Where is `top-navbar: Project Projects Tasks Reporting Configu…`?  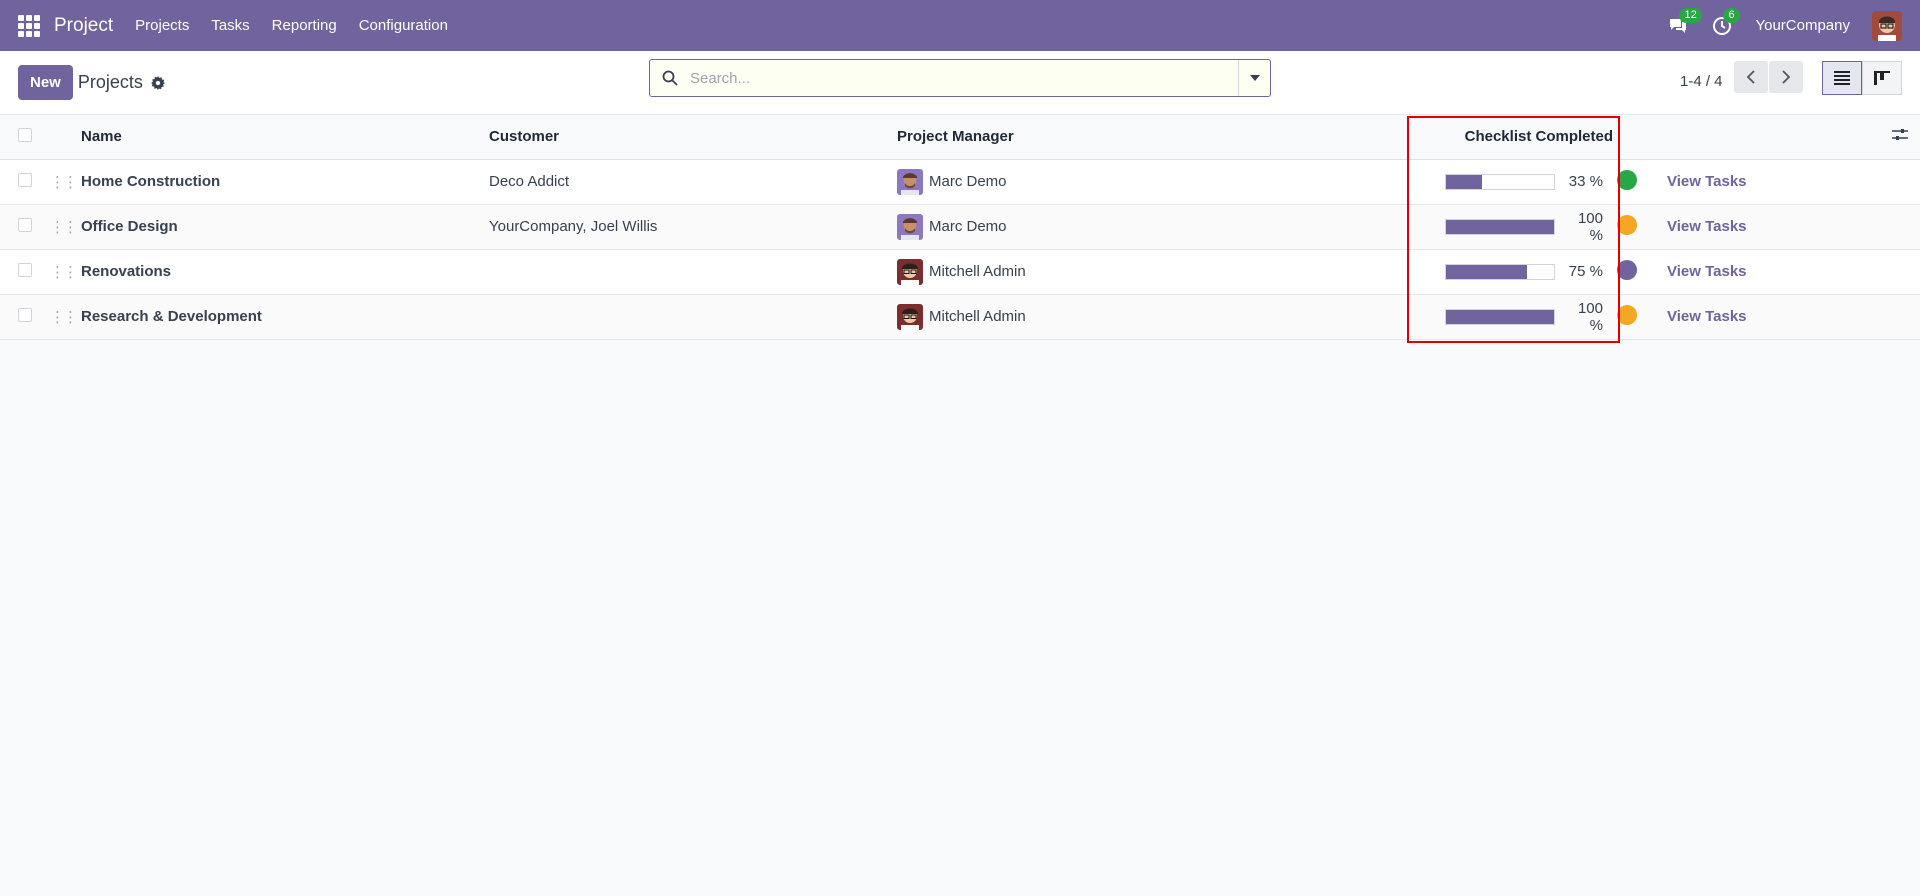
top-navbar: Project Projects Tasks Reporting Configu… is located at coordinates (960, 25).